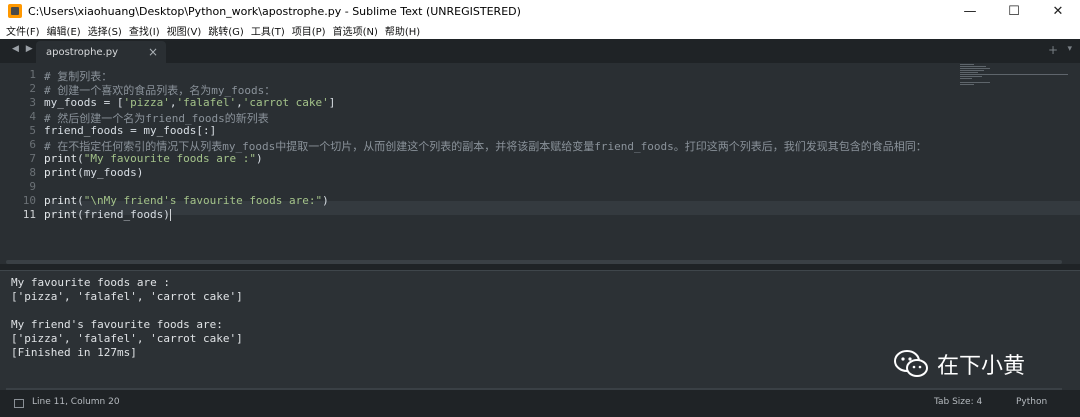 The image size is (1080, 417). What do you see at coordinates (90, 282) in the screenshot?
I see `output-line: My favourite foods are :` at bounding box center [90, 282].